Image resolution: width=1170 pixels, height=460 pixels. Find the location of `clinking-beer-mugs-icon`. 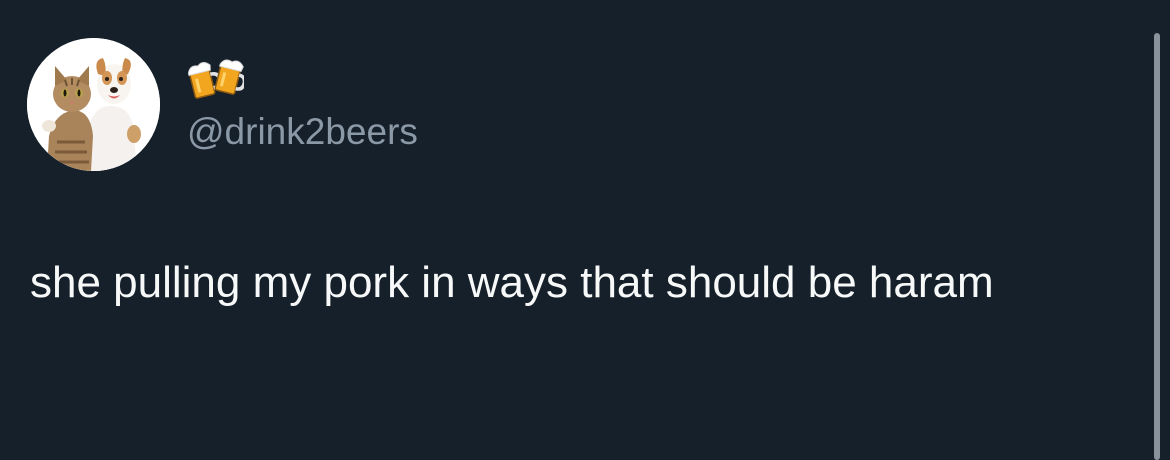

clinking-beer-mugs-icon is located at coordinates (217, 79).